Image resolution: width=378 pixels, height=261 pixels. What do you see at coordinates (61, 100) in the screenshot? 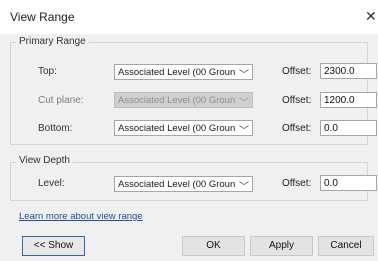
I see `cut-plane-label: Cut plane:` at bounding box center [61, 100].